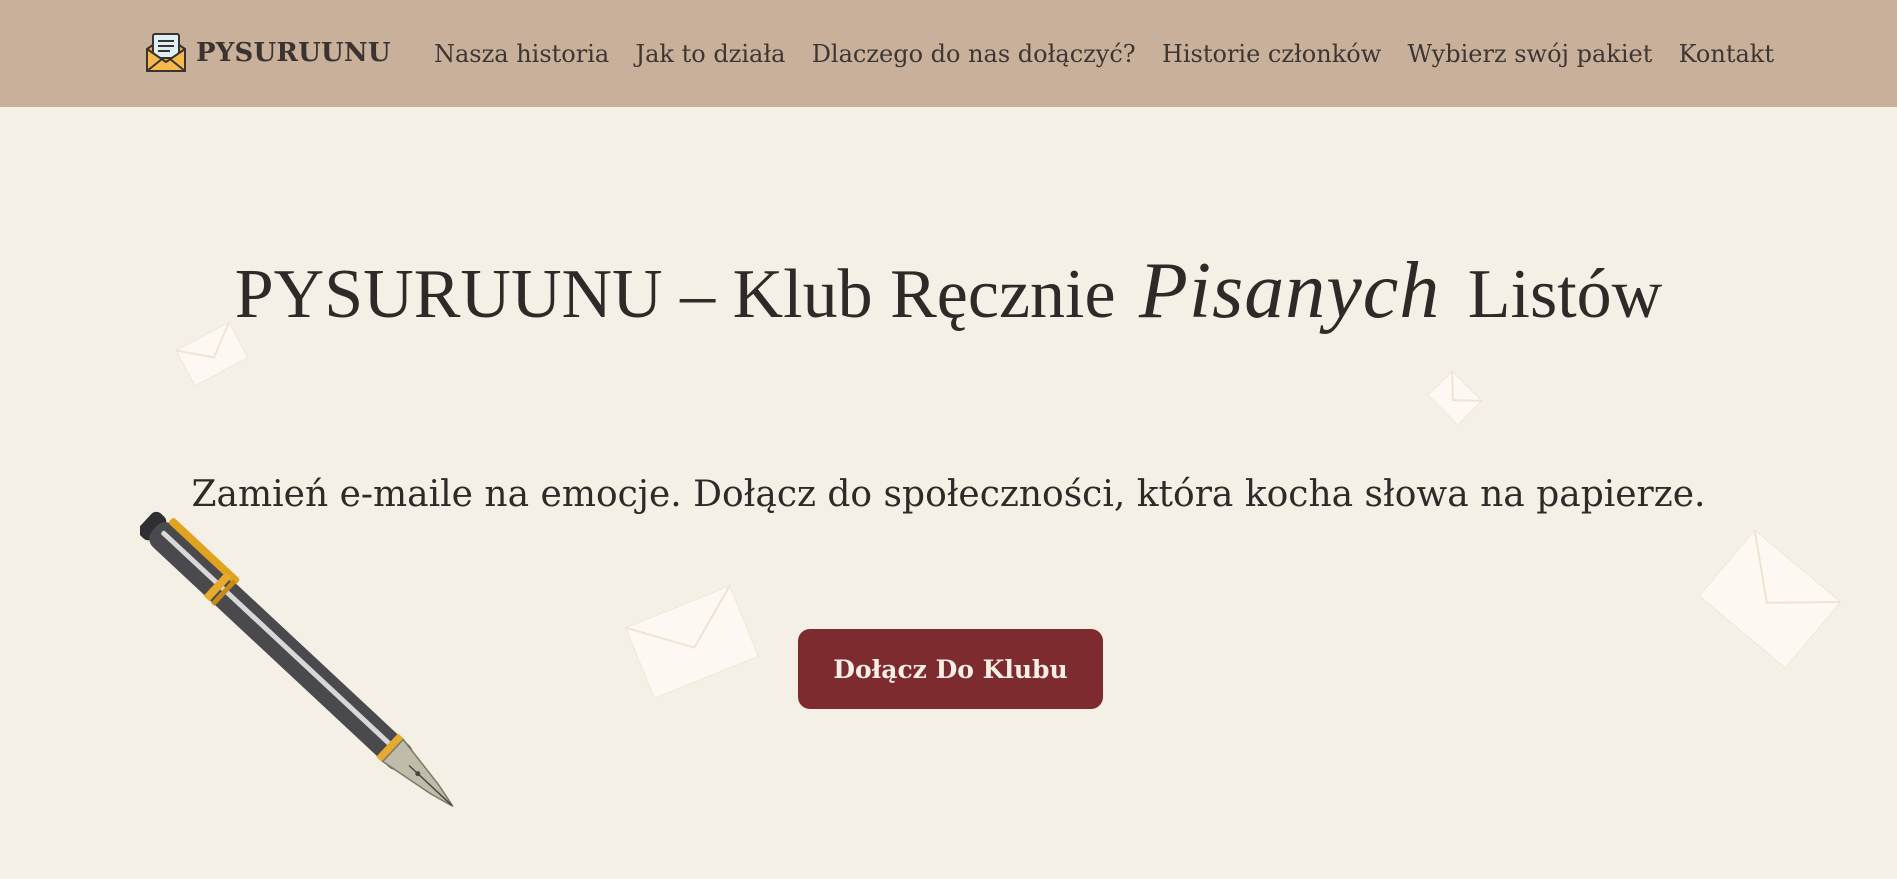 The width and height of the screenshot is (1897, 879). Describe the element at coordinates (1565, 294) in the screenshot. I see `hero-title-end: Listów` at that location.